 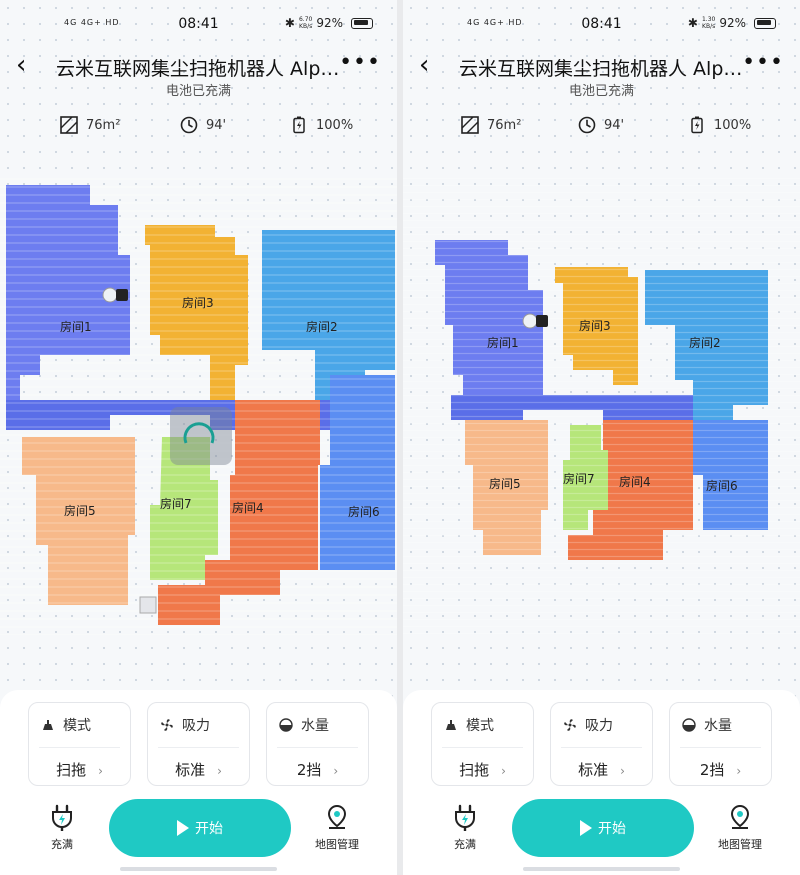 I want to click on suction-label: 吸力, so click(x=196, y=726).